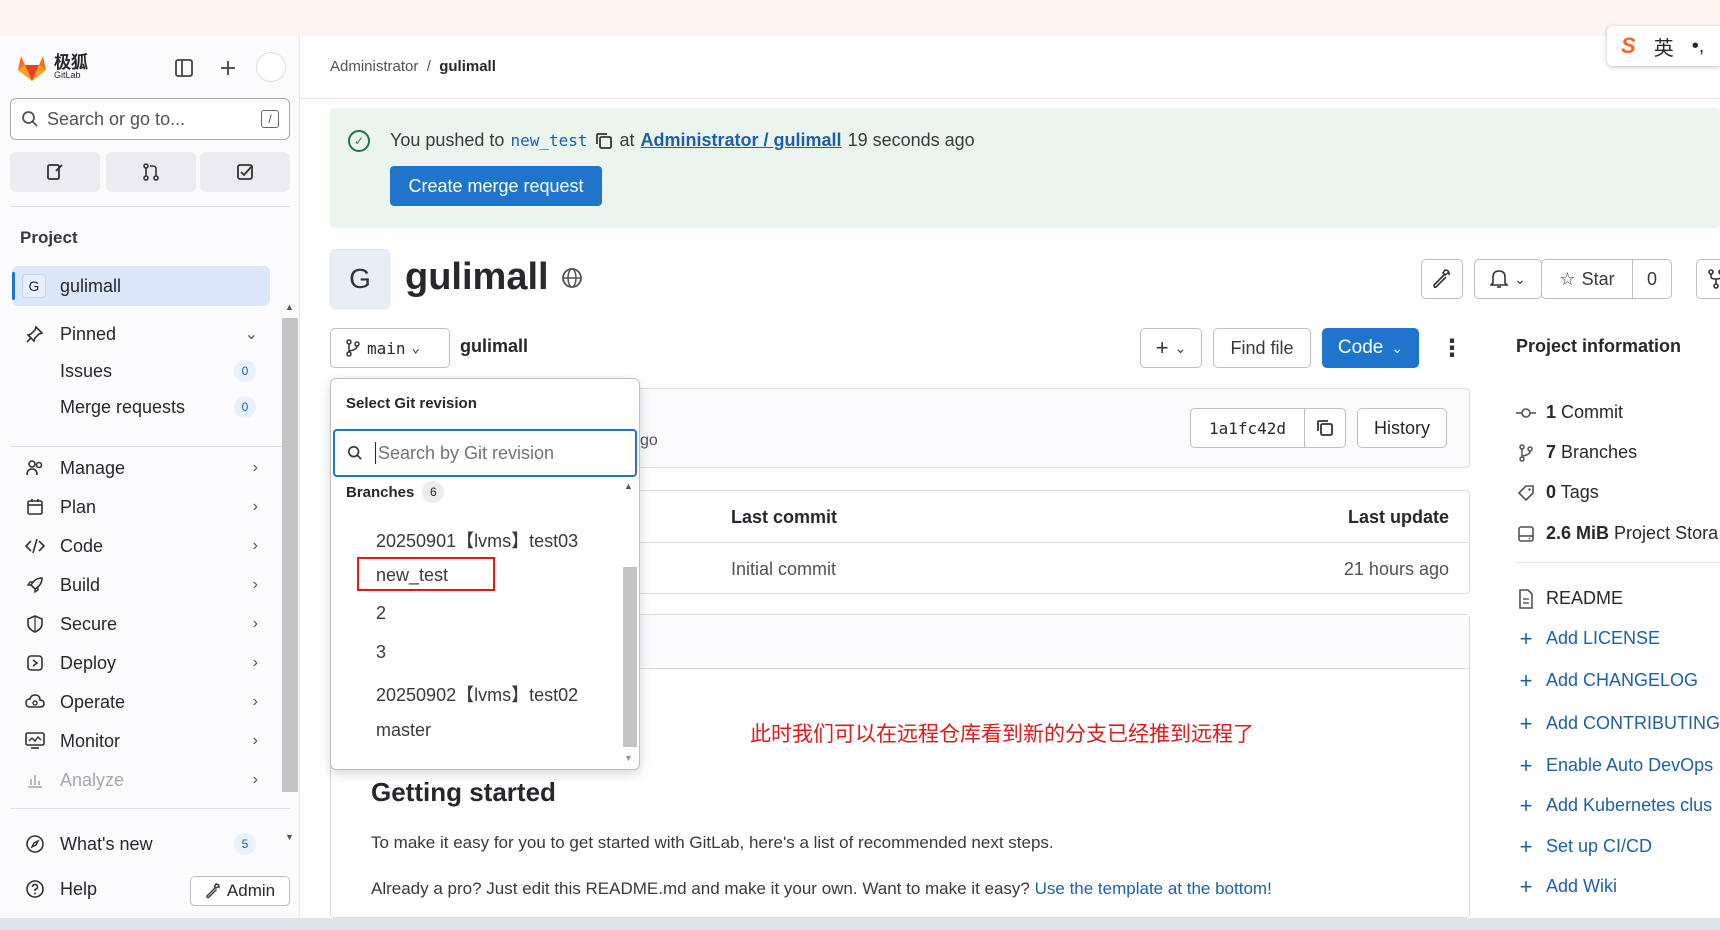  I want to click on admin-label: Admin, so click(251, 890).